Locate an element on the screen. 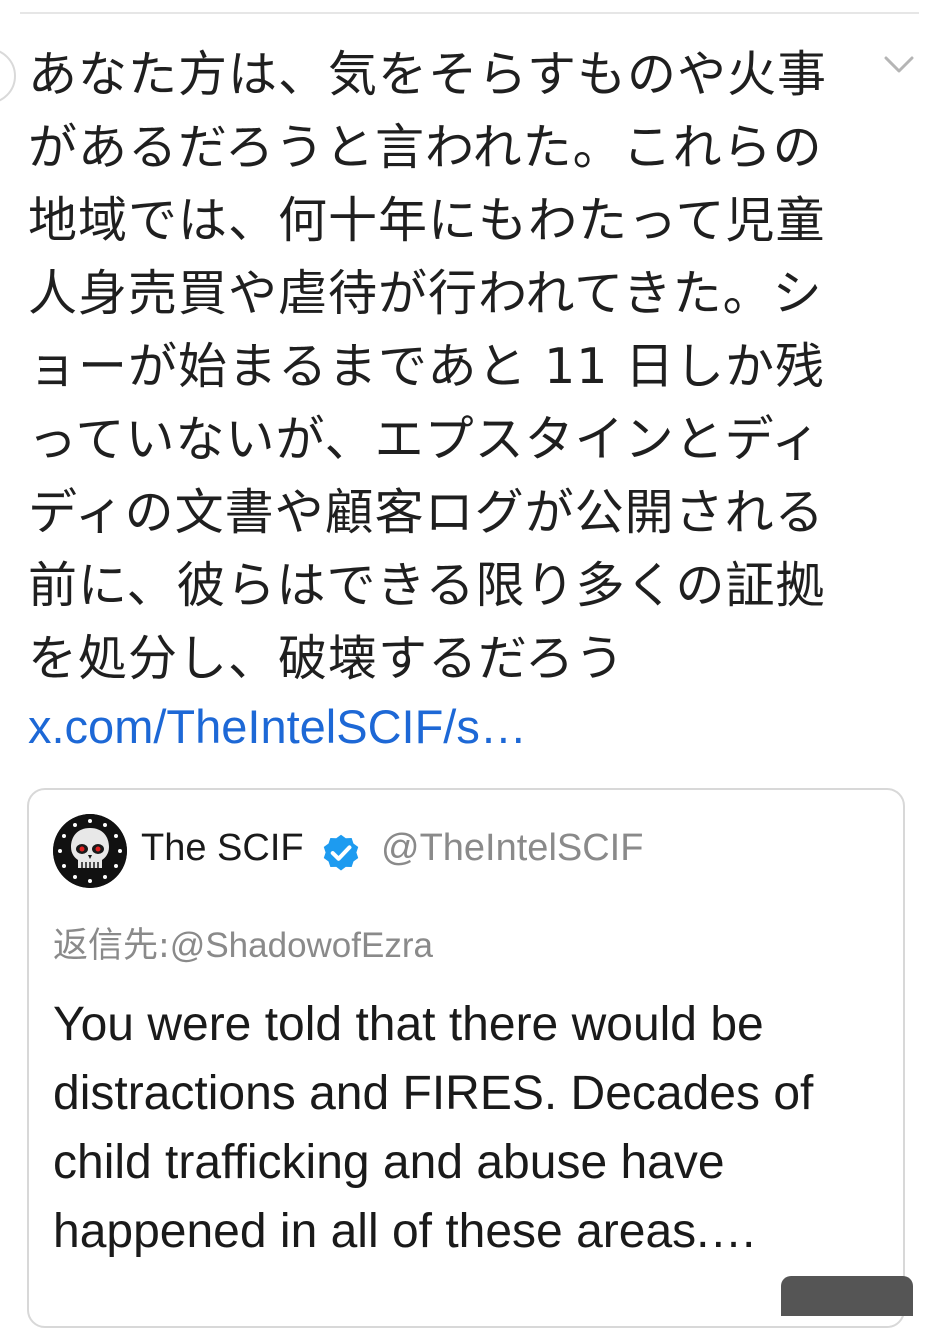 The height and width of the screenshot is (1328, 943). partial-bottom-button is located at coordinates (847, 1296).